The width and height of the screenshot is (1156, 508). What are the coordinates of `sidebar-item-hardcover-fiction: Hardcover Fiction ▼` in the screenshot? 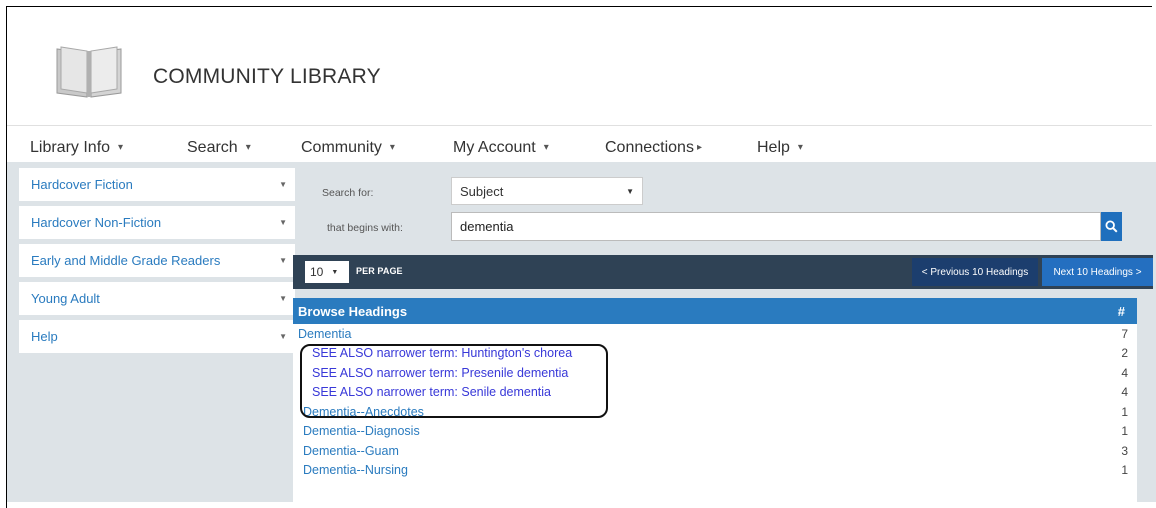 It's located at (157, 184).